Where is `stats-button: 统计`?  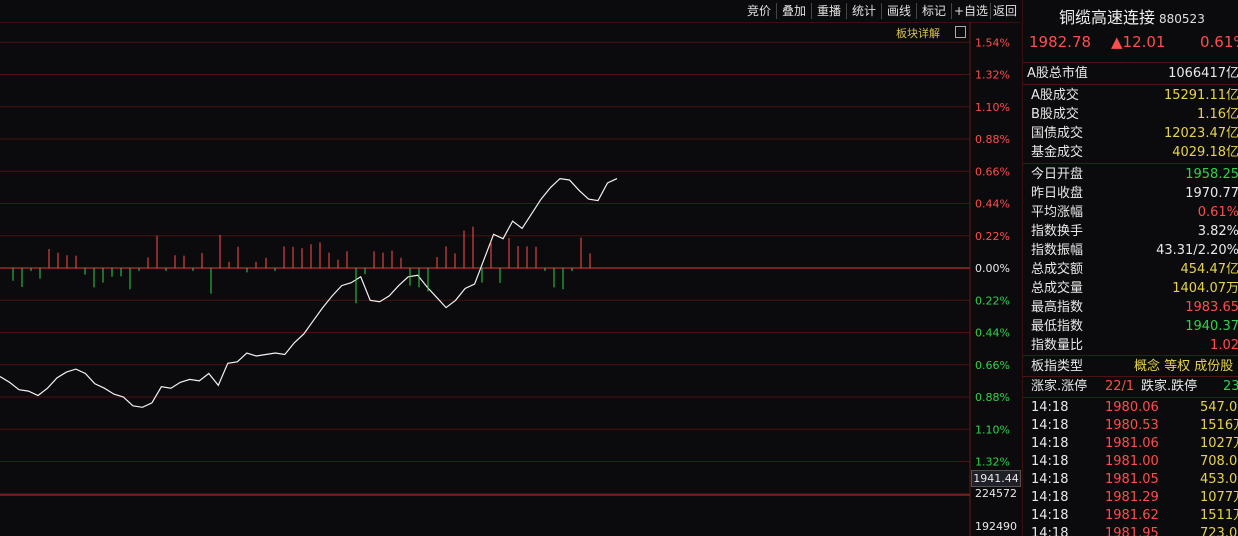
stats-button: 统计 is located at coordinates (864, 11).